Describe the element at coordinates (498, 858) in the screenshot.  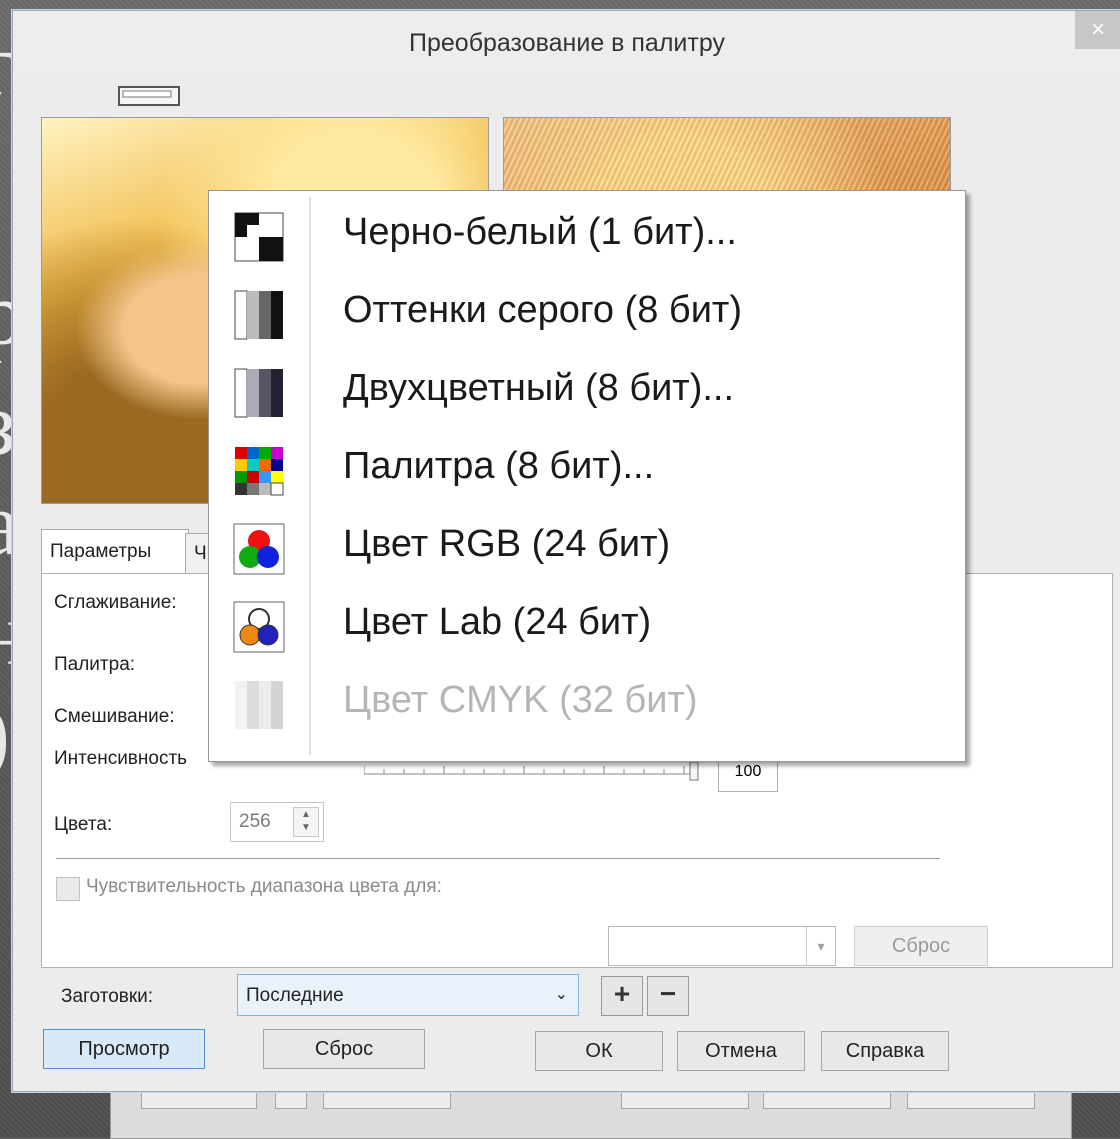
I see `divider` at that location.